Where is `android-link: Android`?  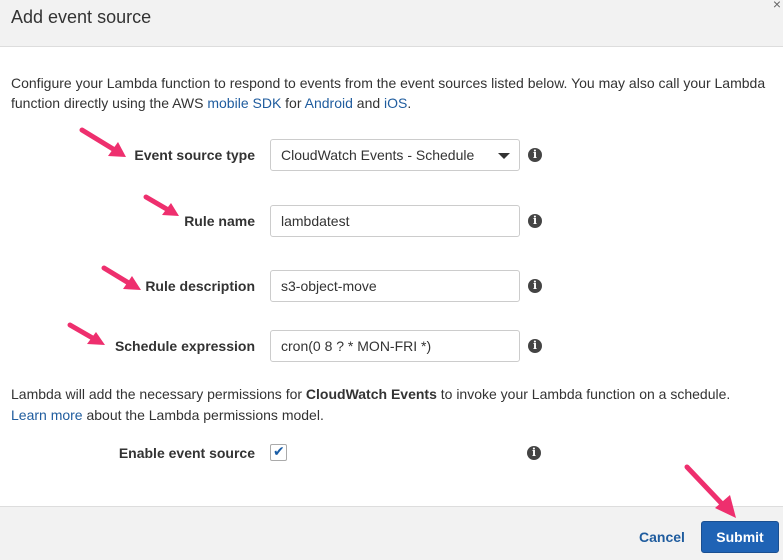
android-link: Android is located at coordinates (329, 103).